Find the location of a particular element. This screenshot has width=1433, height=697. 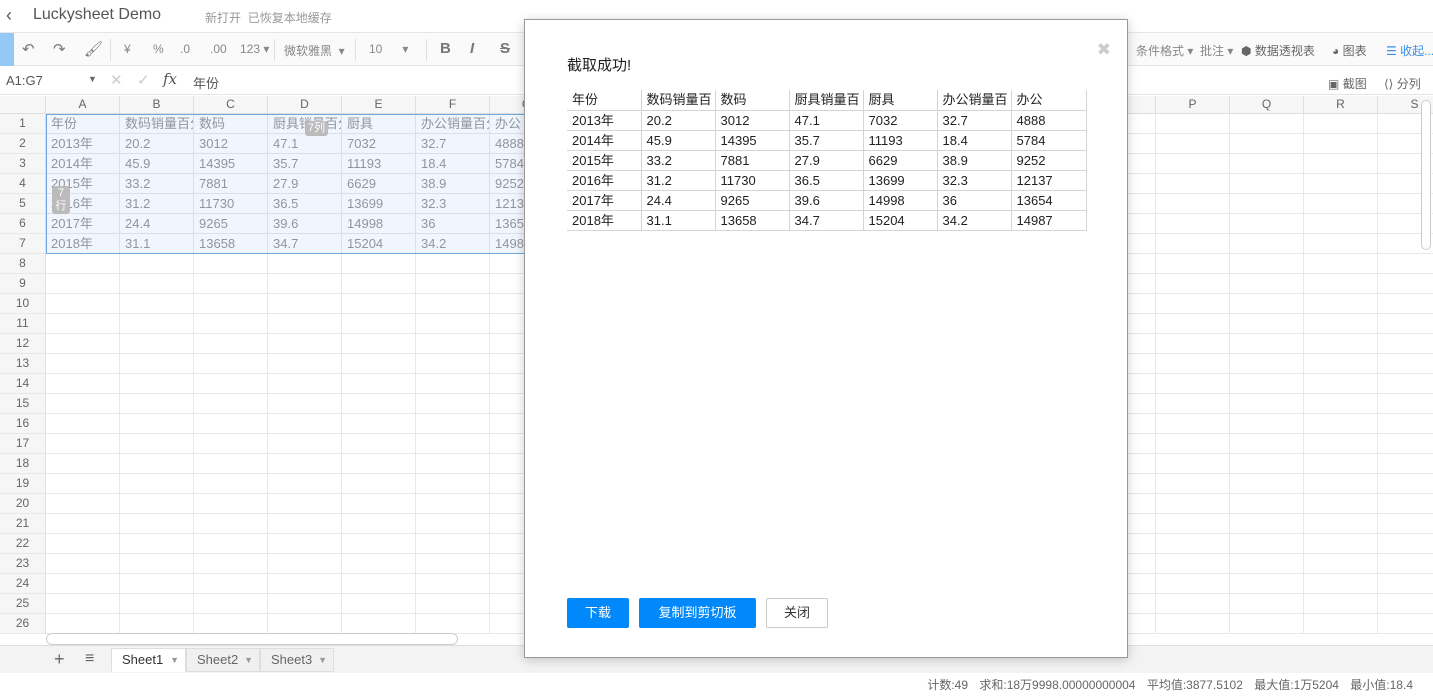

row-header: 14 is located at coordinates (23, 384).